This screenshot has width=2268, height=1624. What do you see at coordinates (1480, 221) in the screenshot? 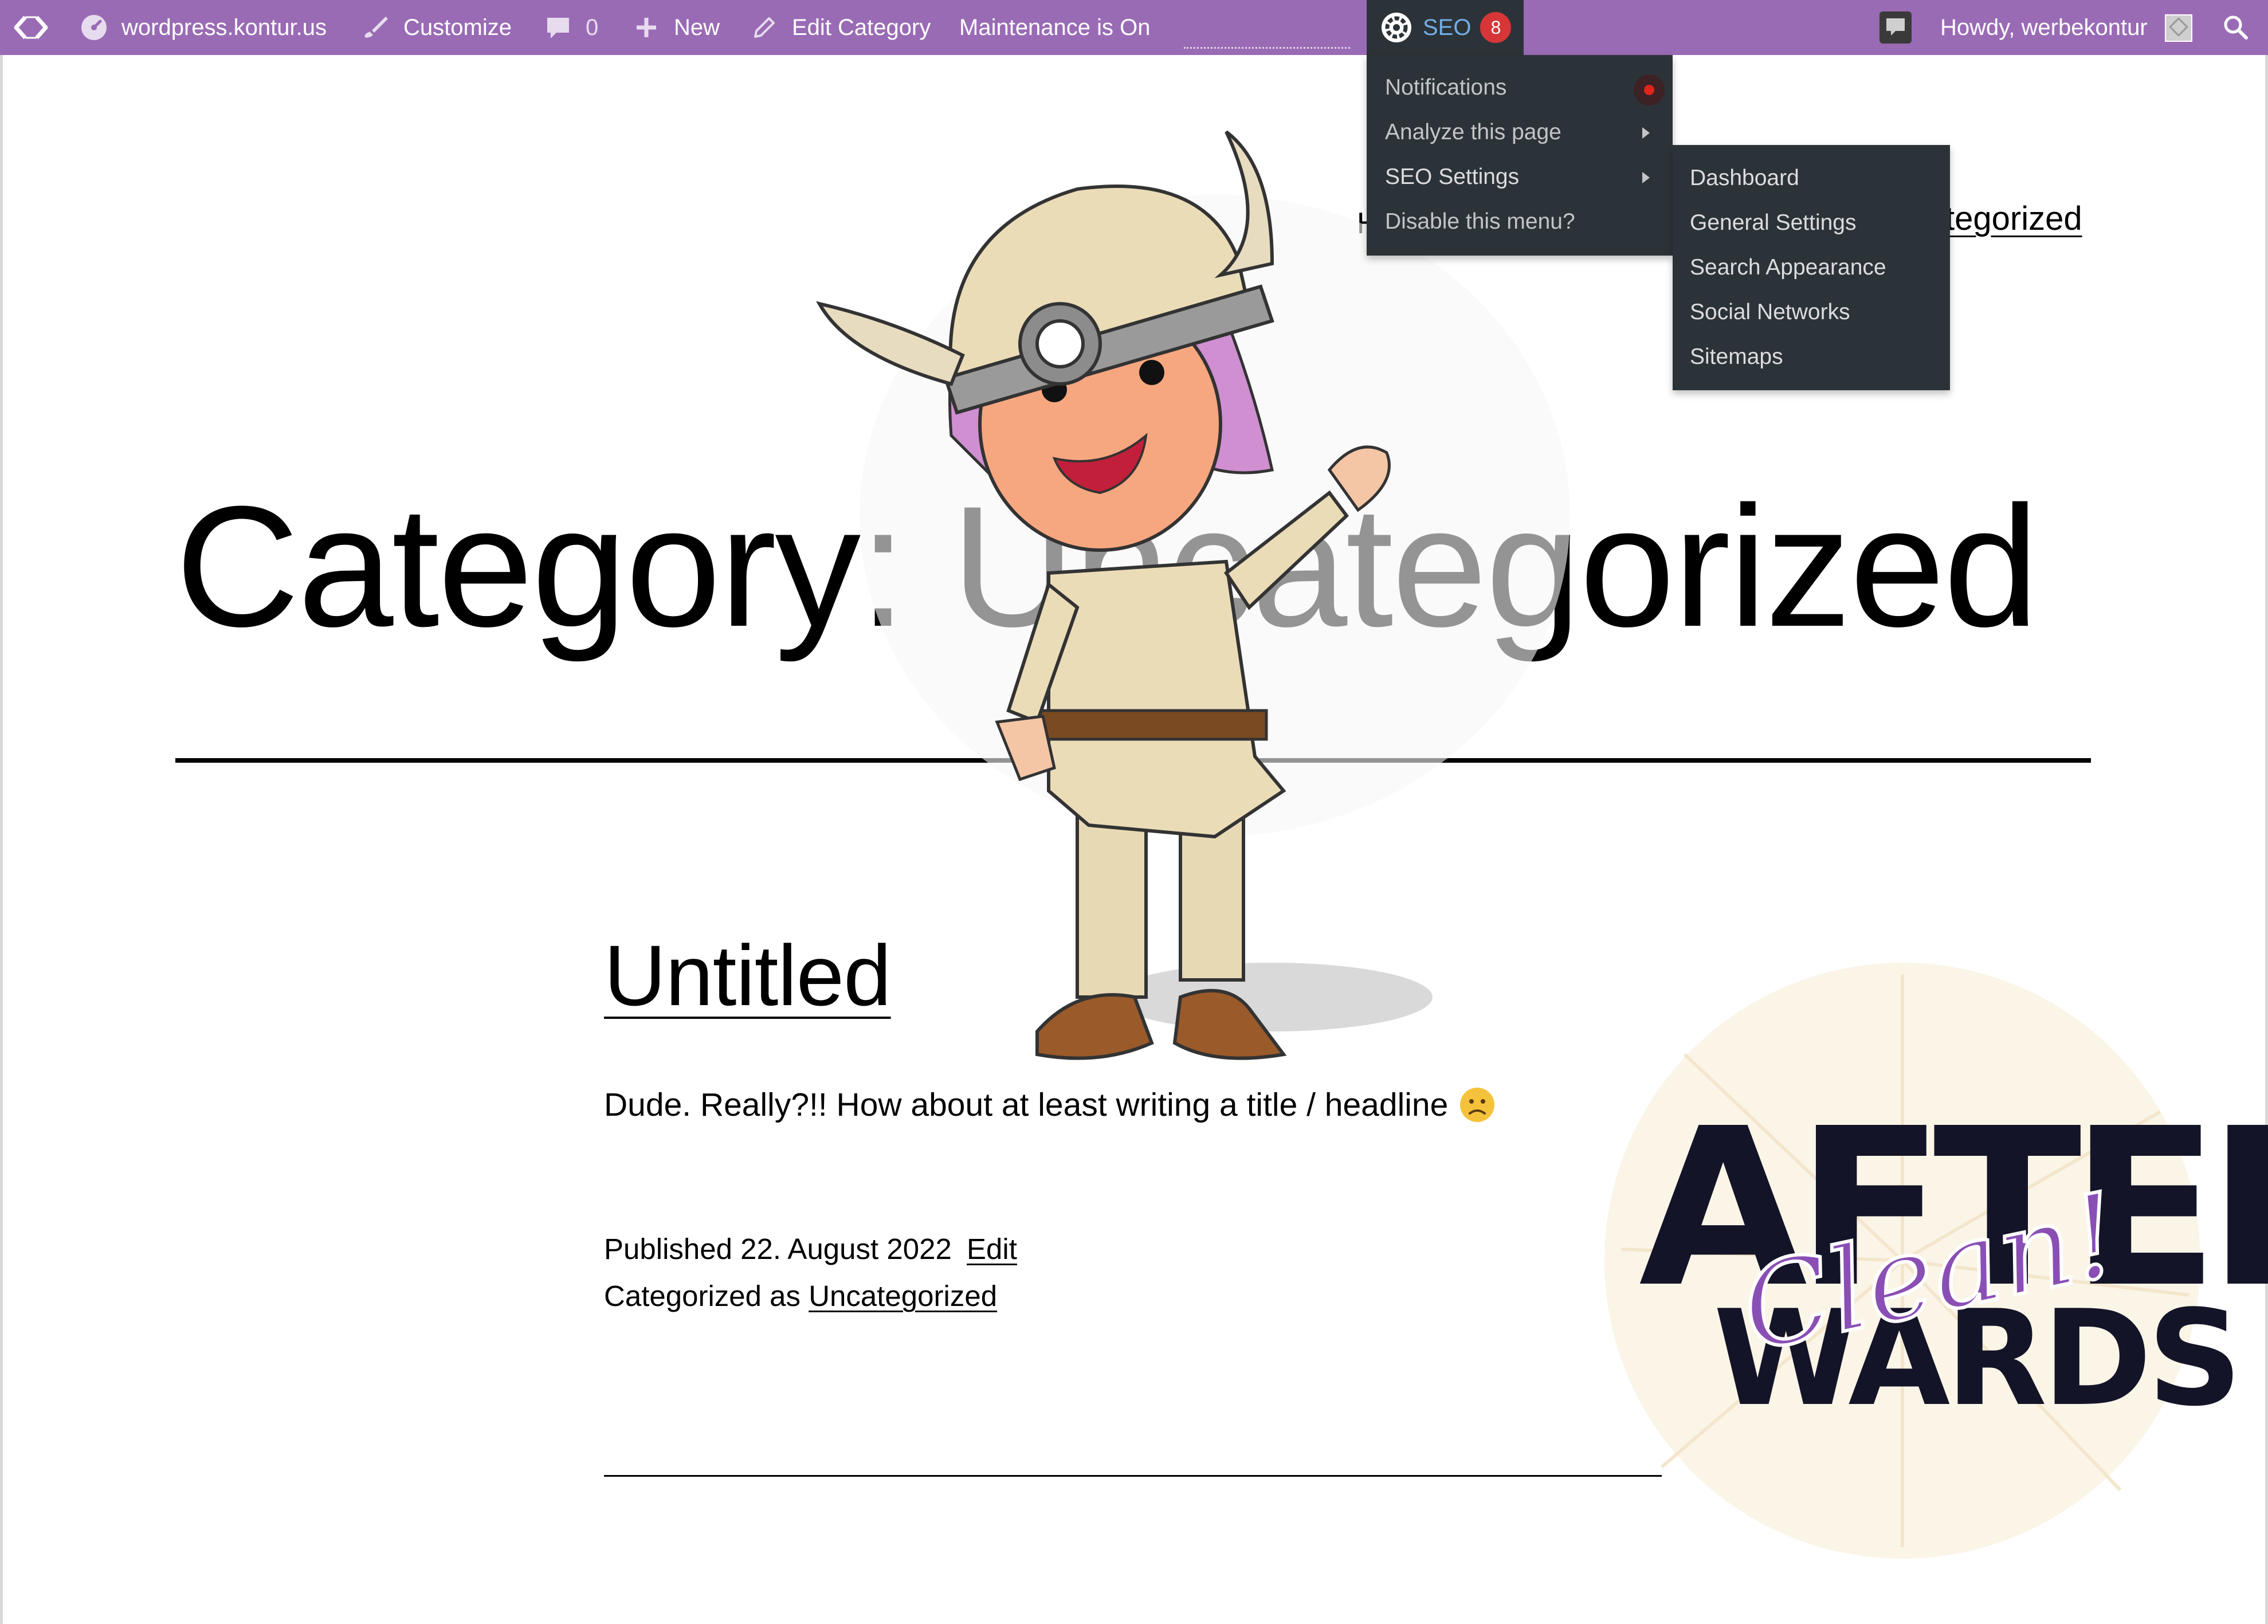
I see `seo-menu-disable: Disable this menu?` at bounding box center [1480, 221].